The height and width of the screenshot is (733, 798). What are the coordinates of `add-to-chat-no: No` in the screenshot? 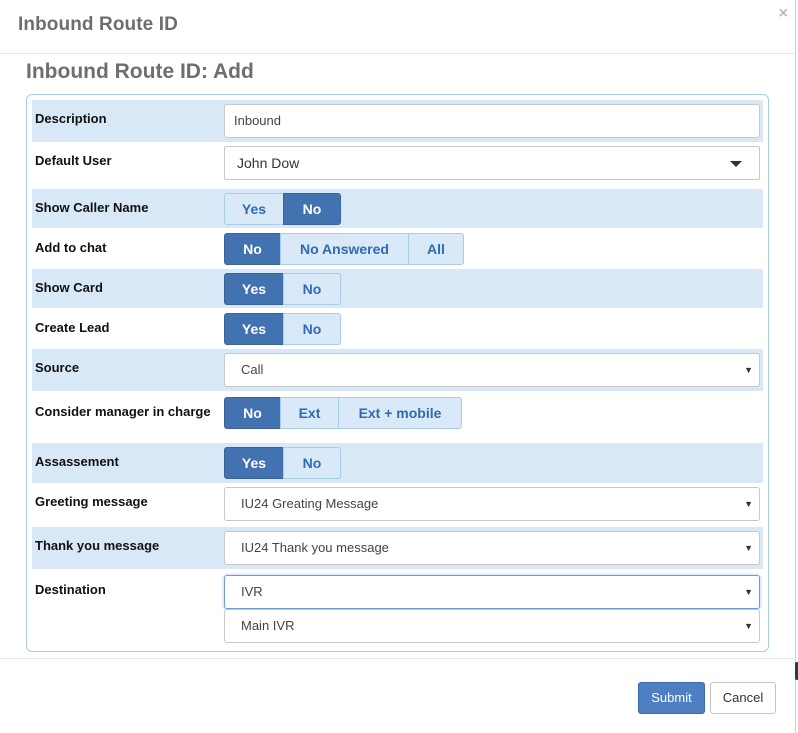 It's located at (252, 249).